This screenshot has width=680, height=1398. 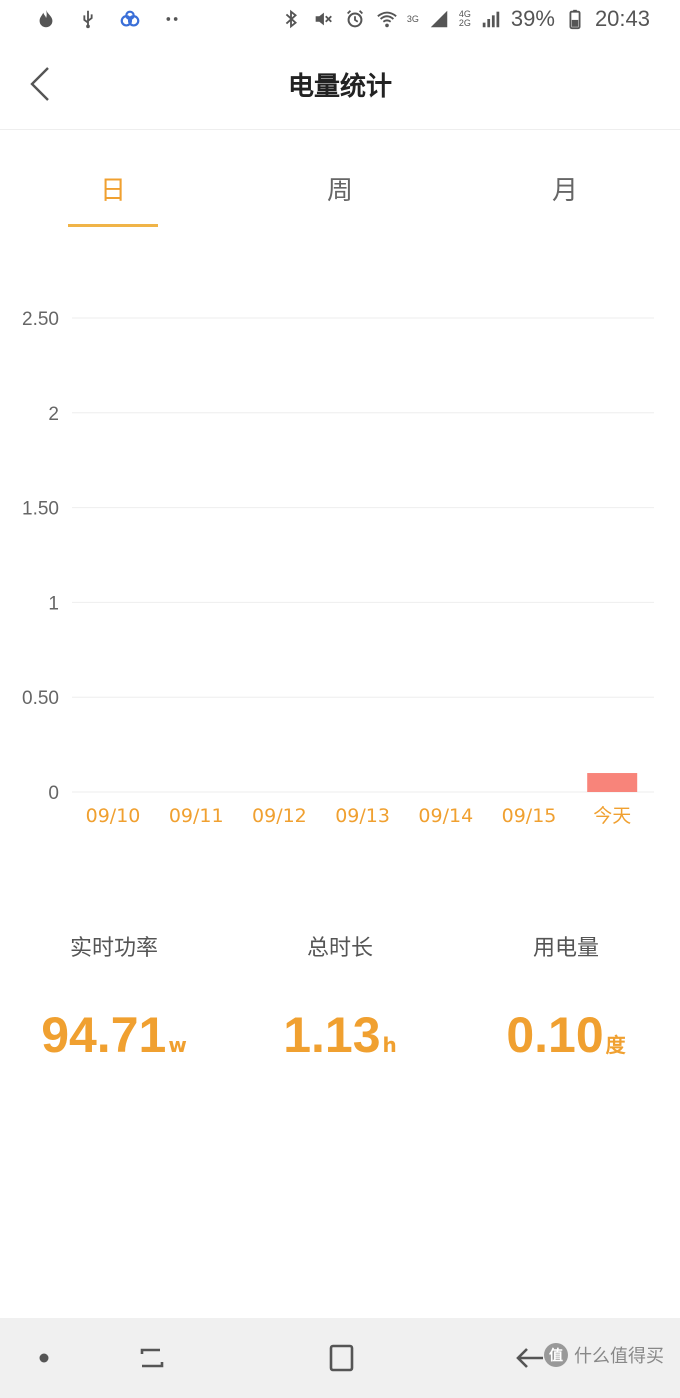 What do you see at coordinates (622, 18) in the screenshot?
I see `status-time: 20:43` at bounding box center [622, 18].